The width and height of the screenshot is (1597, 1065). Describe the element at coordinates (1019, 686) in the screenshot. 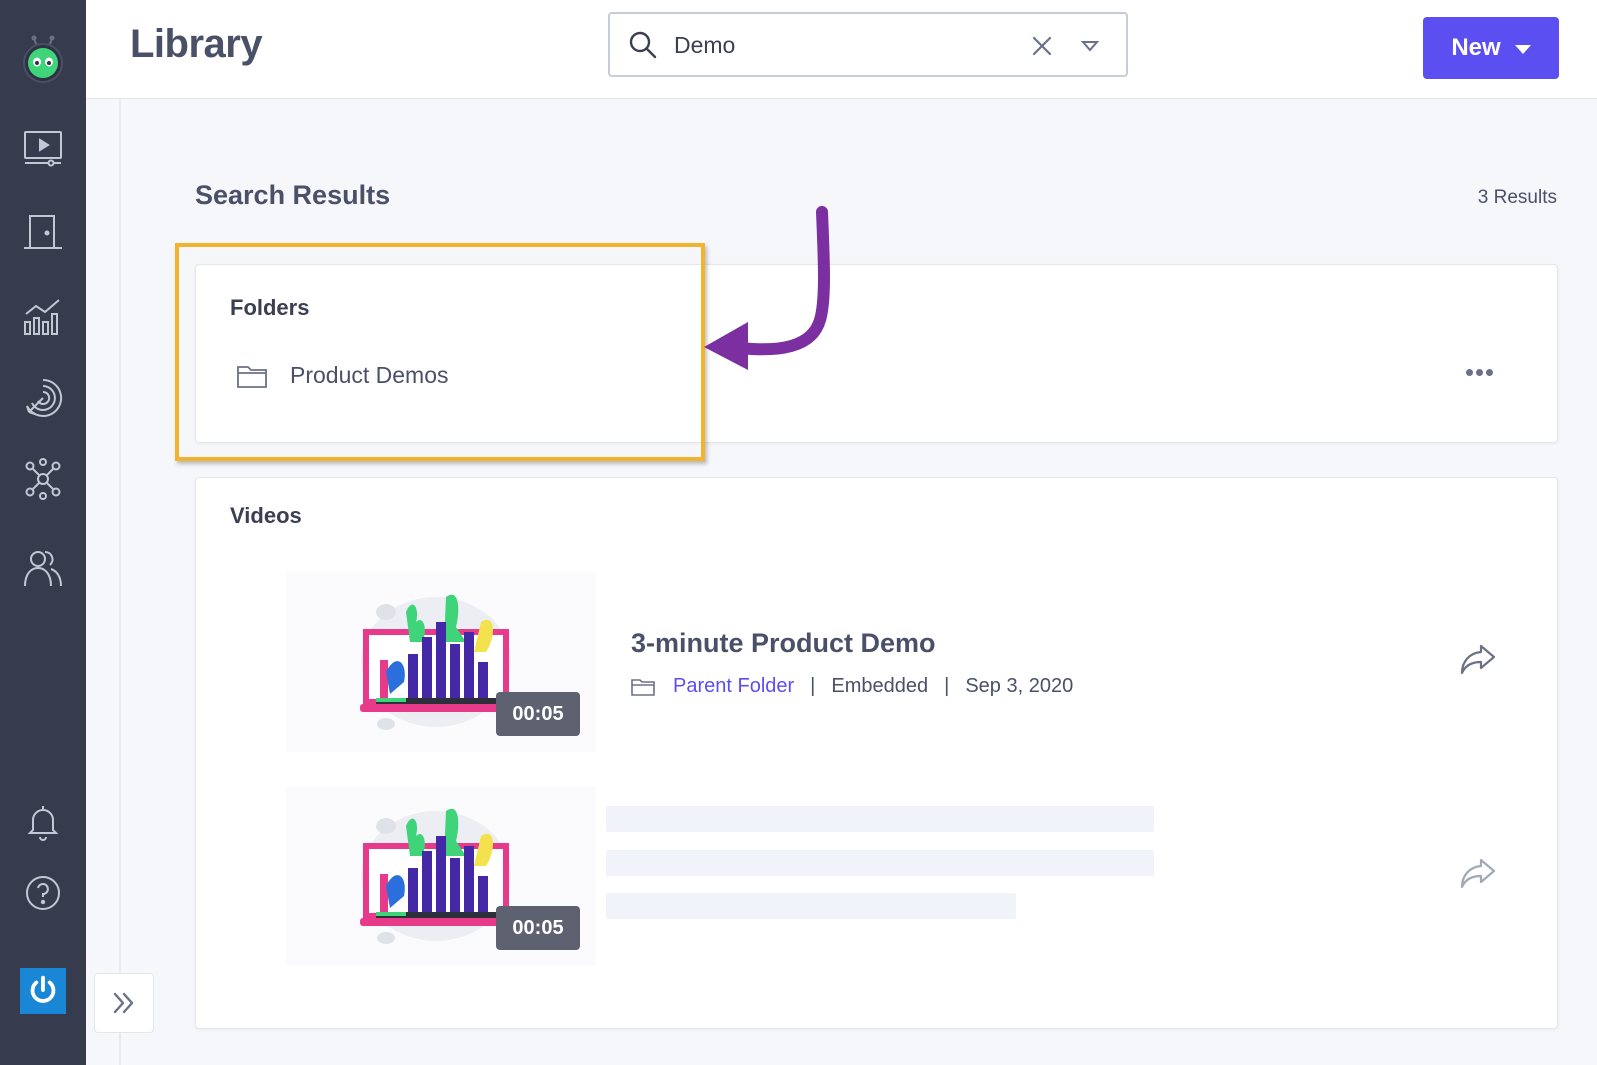

I see `video-date: Sep 3, 2020` at that location.